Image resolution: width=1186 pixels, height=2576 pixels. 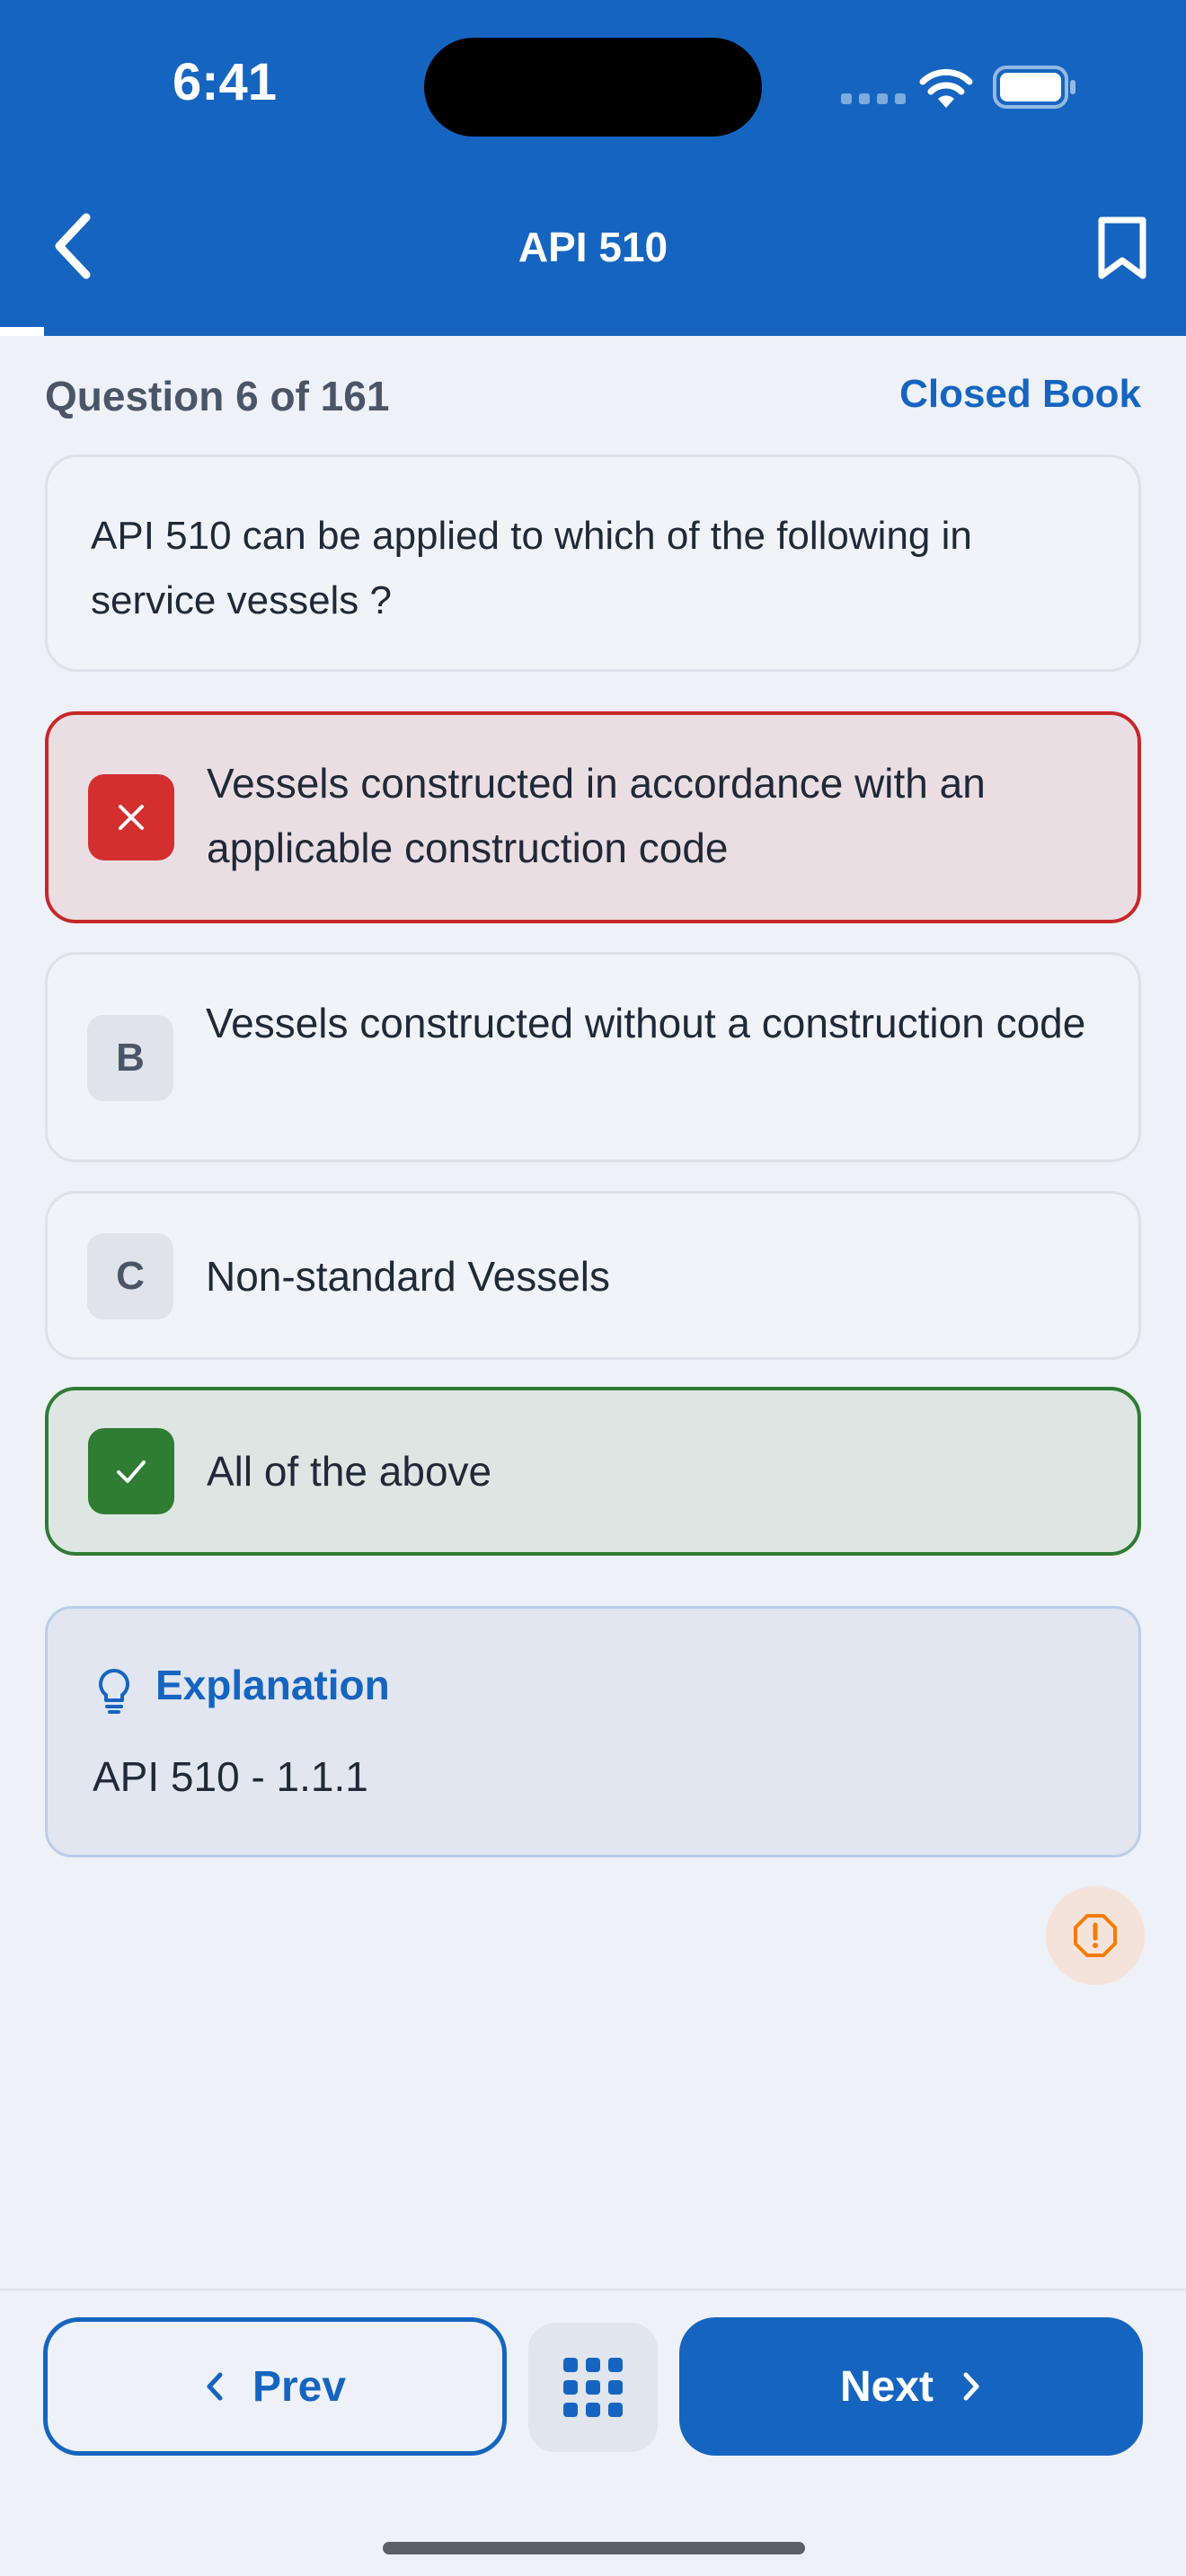 I want to click on prev-button: Prev, so click(x=275, y=2386).